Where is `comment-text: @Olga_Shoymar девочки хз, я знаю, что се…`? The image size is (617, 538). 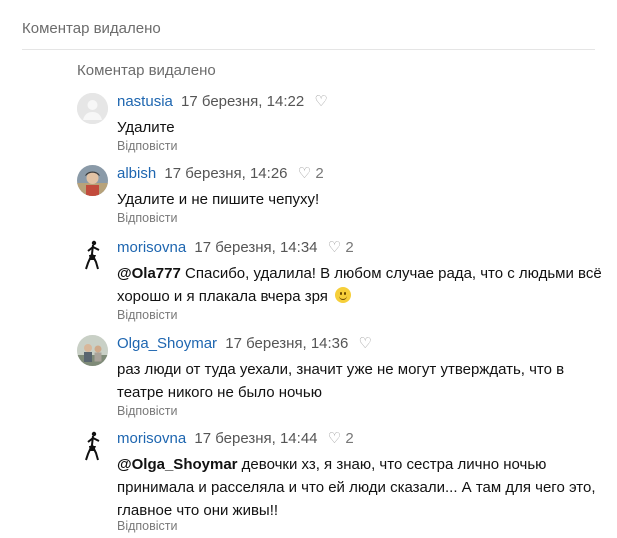
comment-text: @Olga_Shoymar девочки хз, я знаю, что се… is located at coordinates (362, 487).